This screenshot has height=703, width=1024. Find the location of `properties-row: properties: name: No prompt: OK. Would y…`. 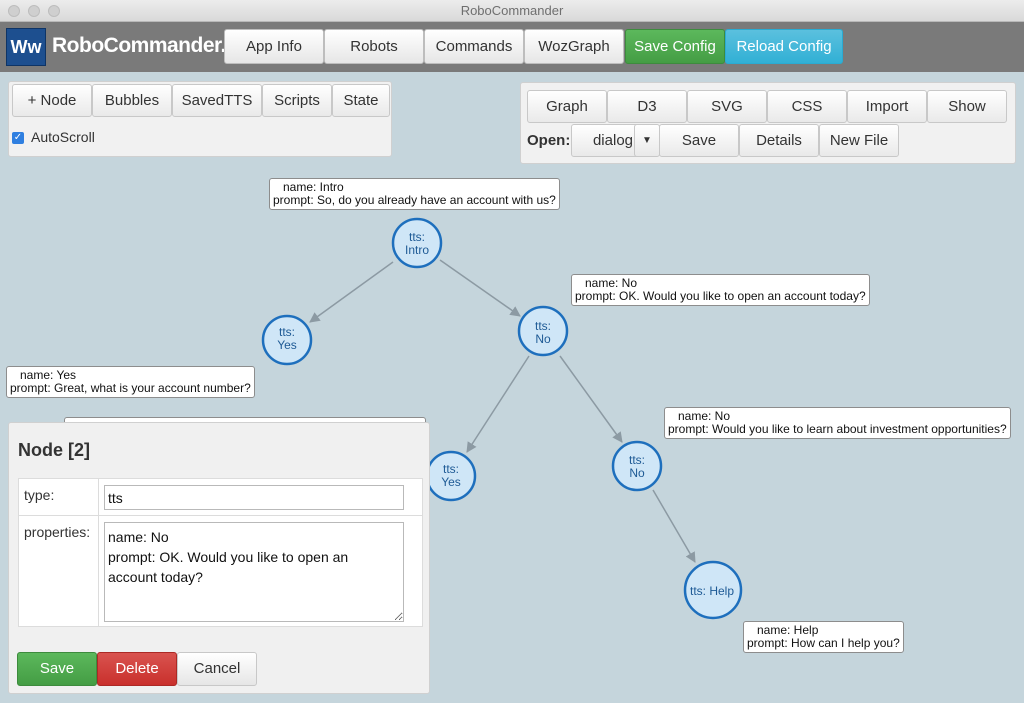

properties-row: properties: name: No prompt: OK. Would y… is located at coordinates (220, 571).